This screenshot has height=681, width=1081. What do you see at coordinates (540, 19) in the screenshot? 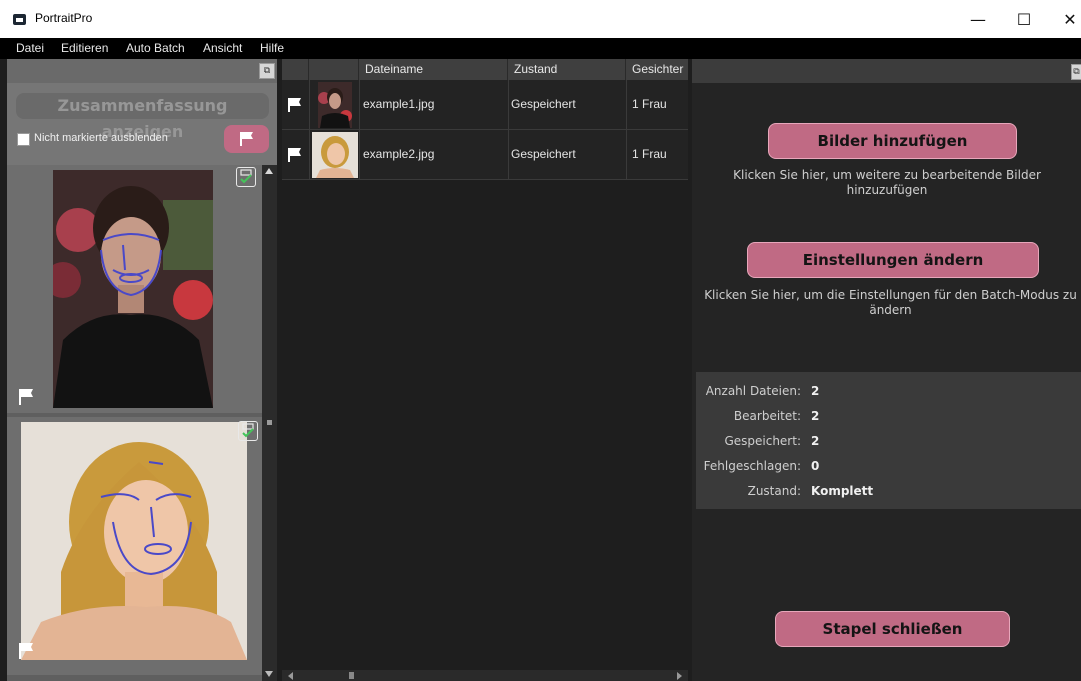
I see `title-bar: PortraitPro — ☐ ✕` at bounding box center [540, 19].